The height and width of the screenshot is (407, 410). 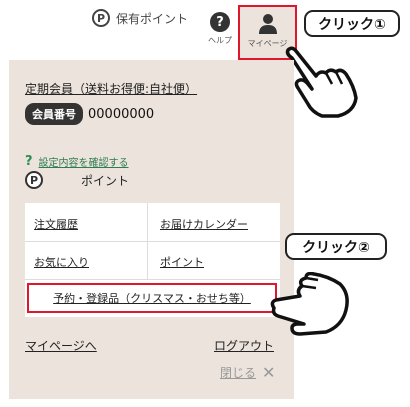 What do you see at coordinates (29, 161) in the screenshot?
I see `question-icon: ?` at bounding box center [29, 161].